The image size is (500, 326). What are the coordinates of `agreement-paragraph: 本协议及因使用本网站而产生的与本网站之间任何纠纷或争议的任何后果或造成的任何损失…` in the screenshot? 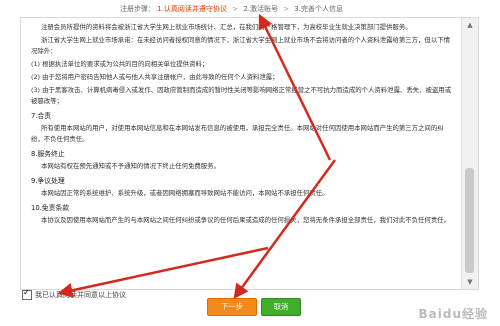 It's located at (245, 220).